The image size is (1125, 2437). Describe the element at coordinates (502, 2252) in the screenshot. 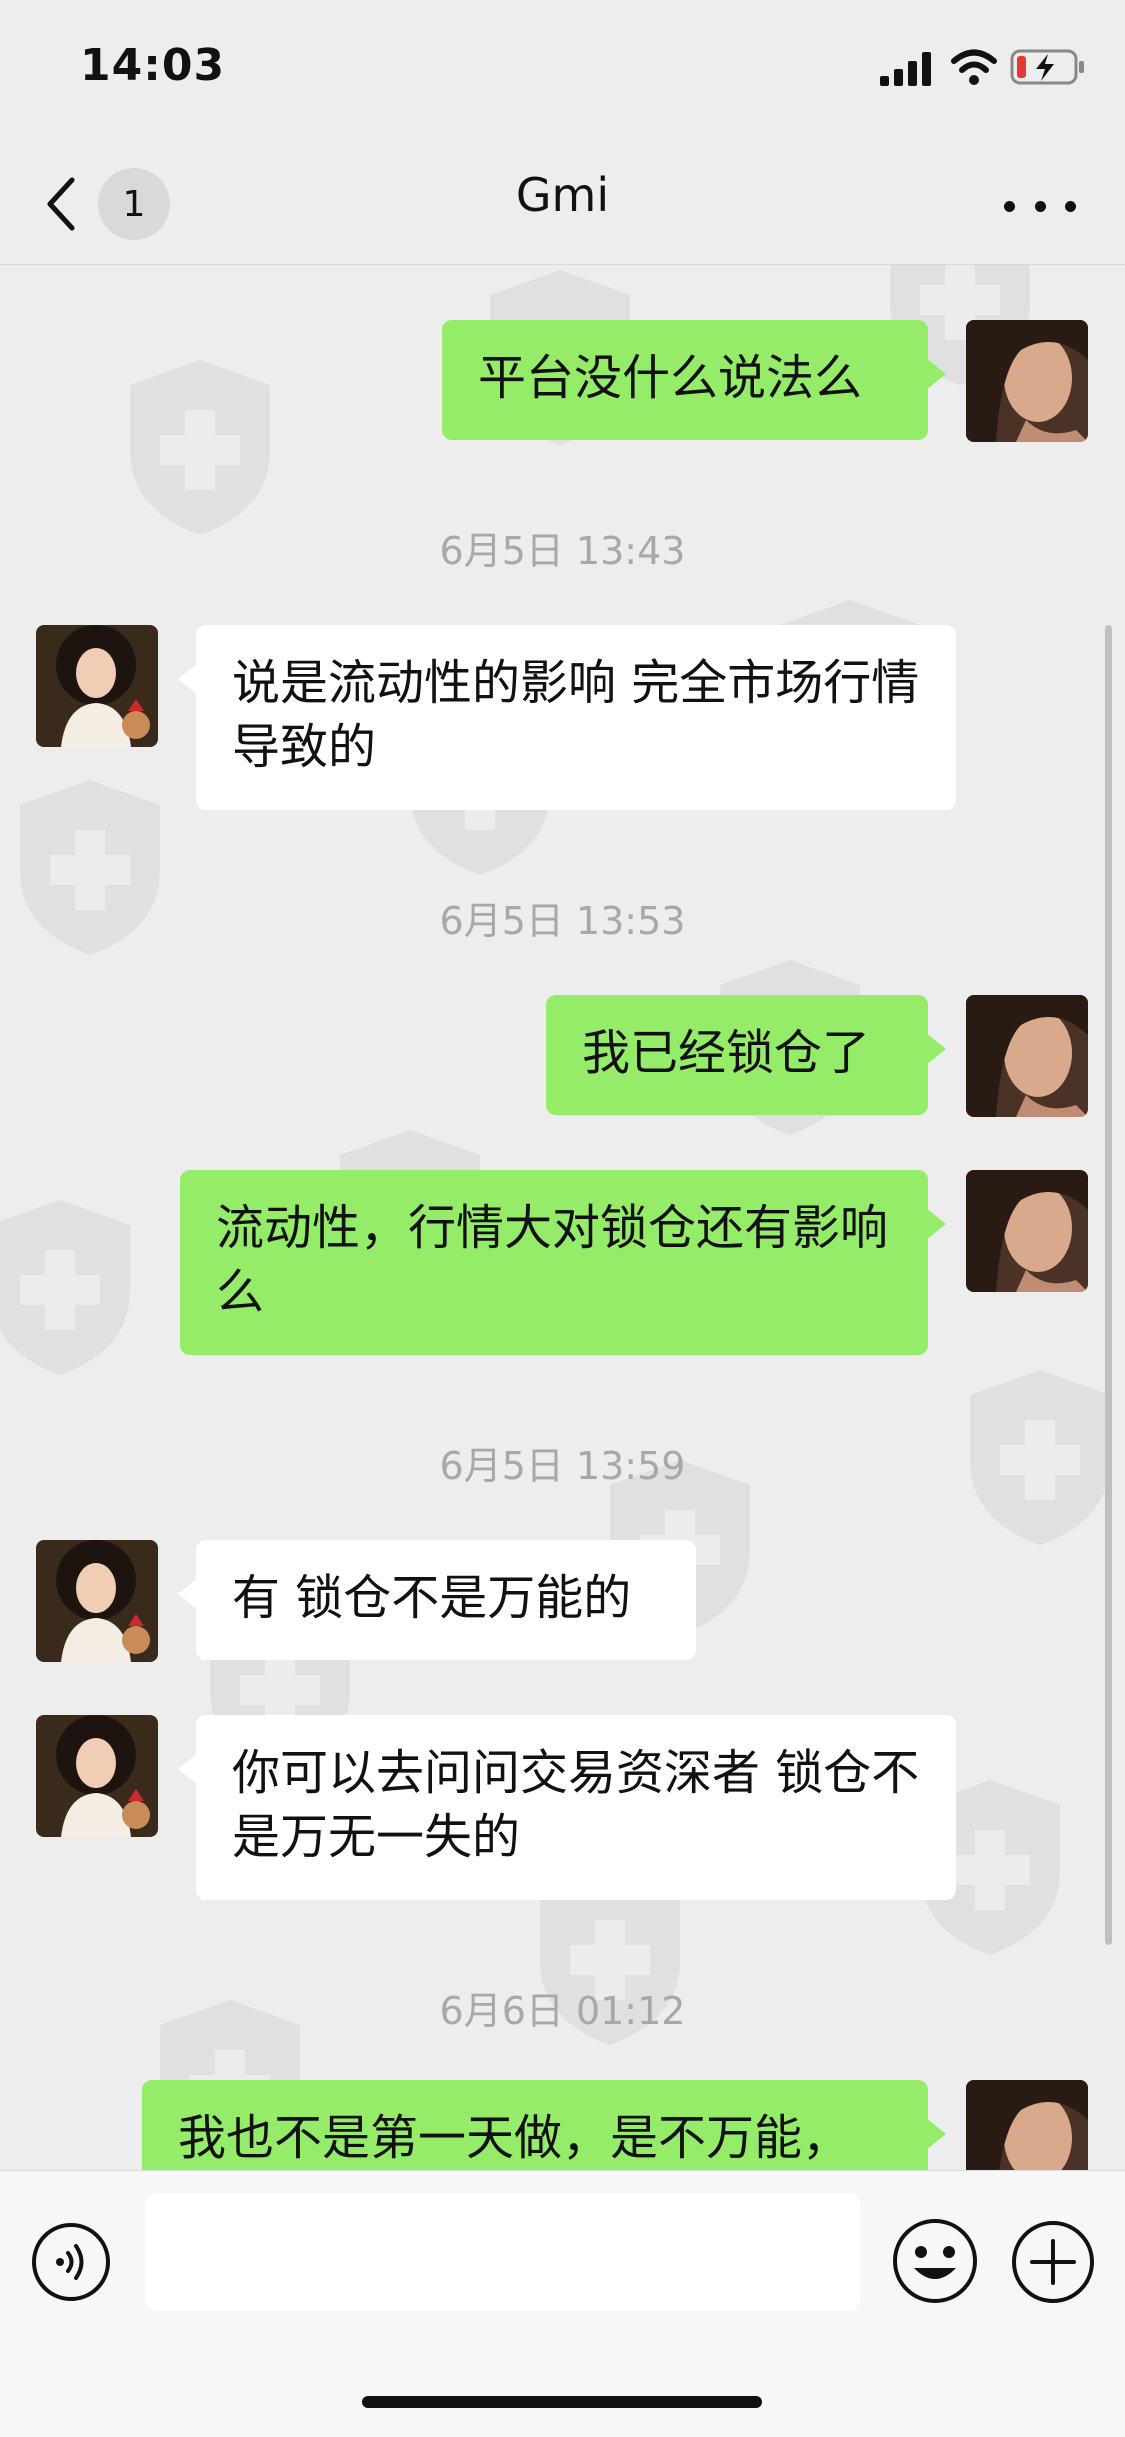

I see `message-text-input` at that location.